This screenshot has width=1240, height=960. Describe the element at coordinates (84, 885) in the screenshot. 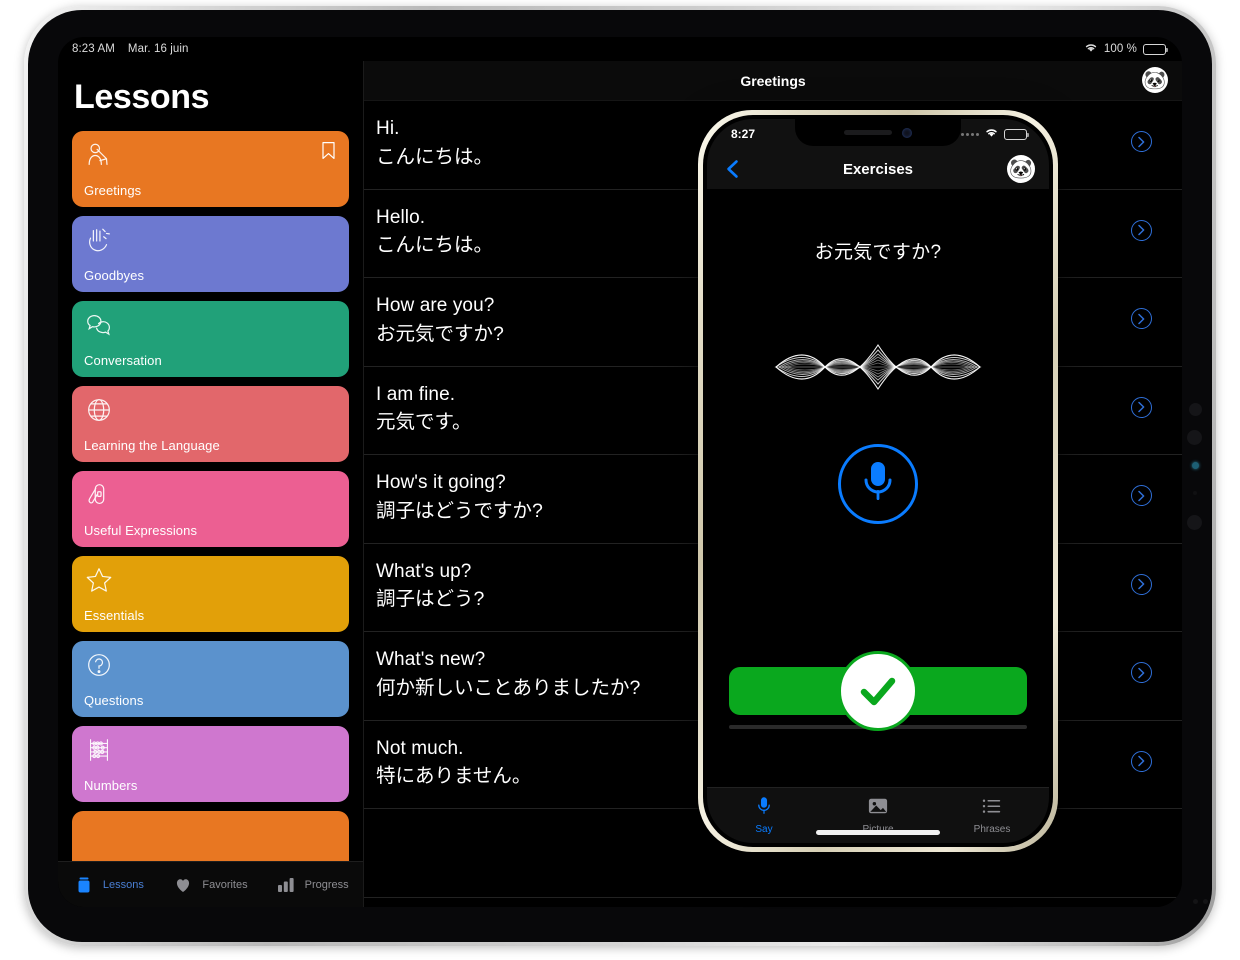

I see `book-stack-icon` at that location.